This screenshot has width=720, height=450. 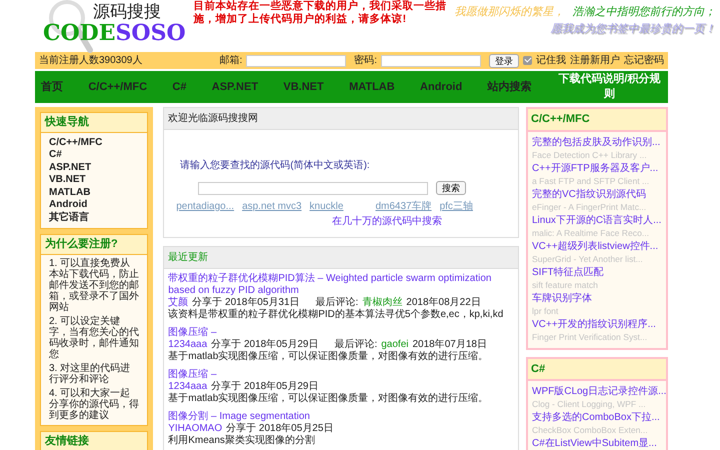 I want to click on user-link: 艾颜, so click(x=178, y=302).